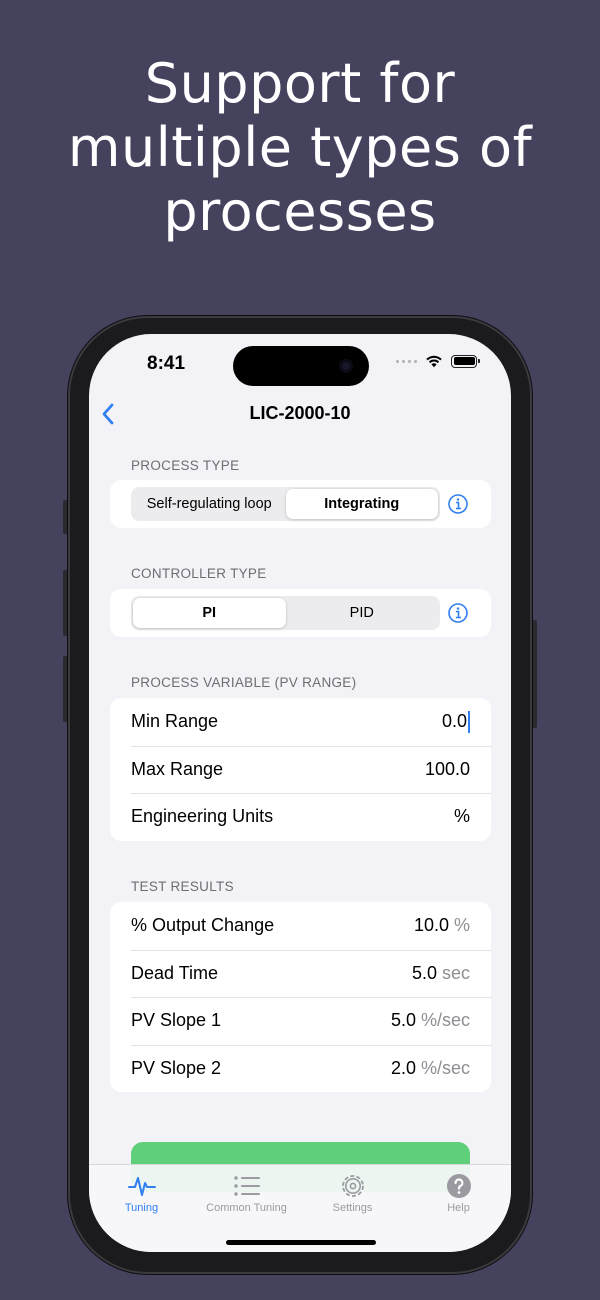 Image resolution: width=600 pixels, height=1300 pixels. I want to click on output-change-input: 10.0, so click(431, 925).